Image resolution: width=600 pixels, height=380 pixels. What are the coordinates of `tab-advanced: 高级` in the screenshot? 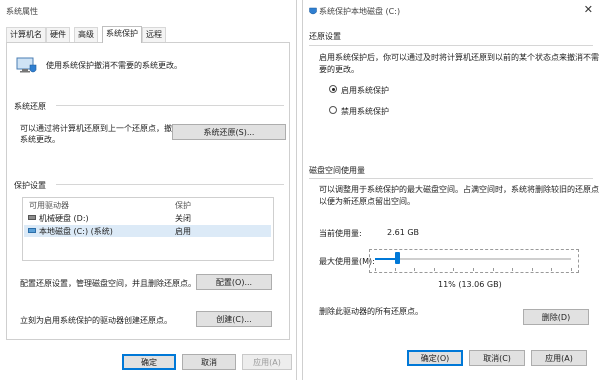 It's located at (86, 34).